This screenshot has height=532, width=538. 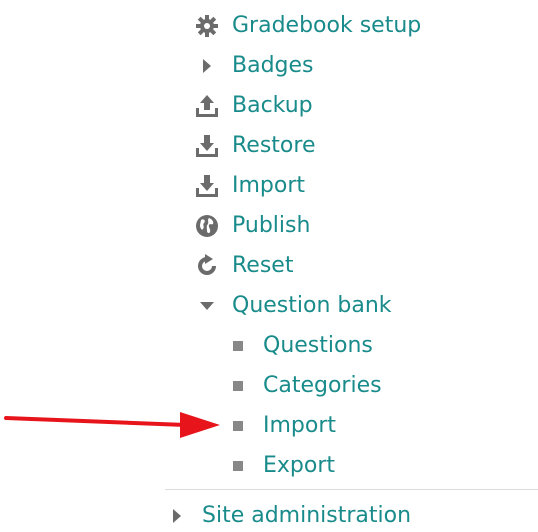 What do you see at coordinates (307, 515) in the screenshot?
I see `menu-item-label: Site administration` at bounding box center [307, 515].